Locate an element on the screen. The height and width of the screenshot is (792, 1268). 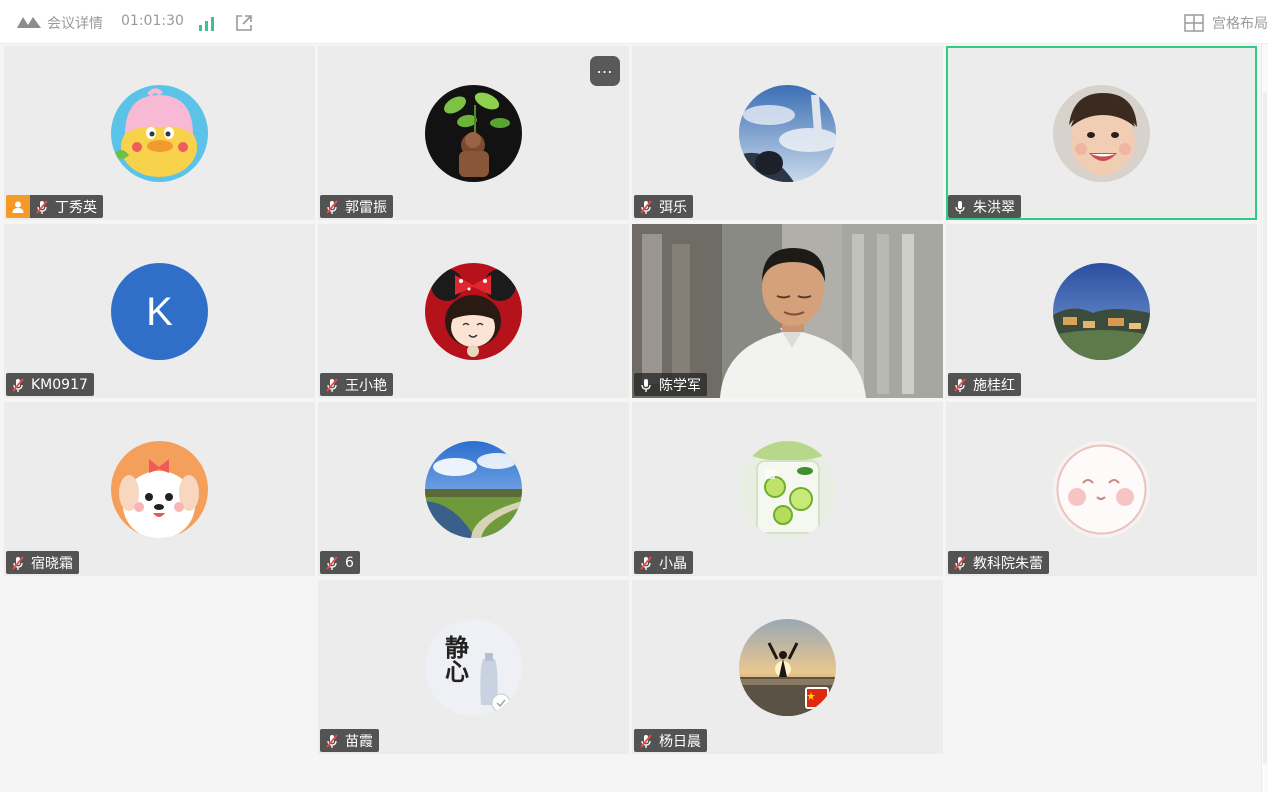
participant-tile: 弭乐 is located at coordinates (787, 133).